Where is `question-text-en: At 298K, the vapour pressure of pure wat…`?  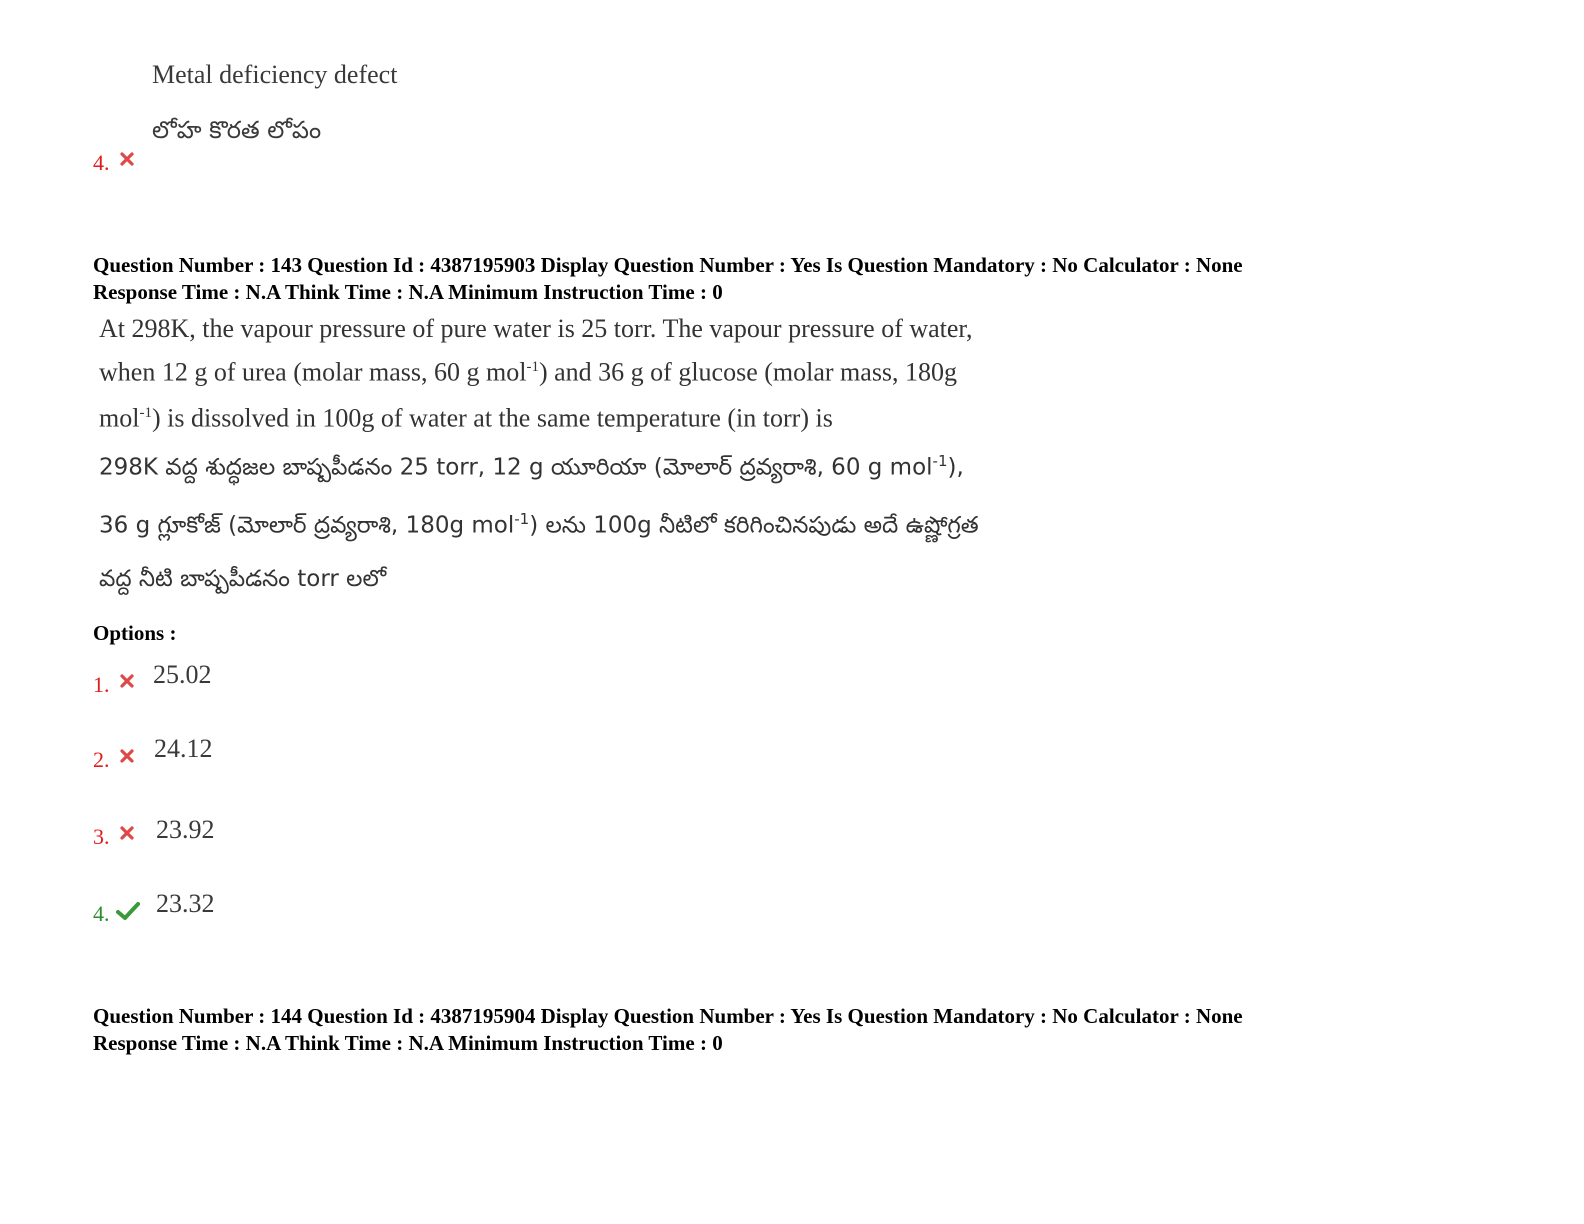 question-text-en: At 298K, the vapour pressure of pure wat… is located at coordinates (536, 373).